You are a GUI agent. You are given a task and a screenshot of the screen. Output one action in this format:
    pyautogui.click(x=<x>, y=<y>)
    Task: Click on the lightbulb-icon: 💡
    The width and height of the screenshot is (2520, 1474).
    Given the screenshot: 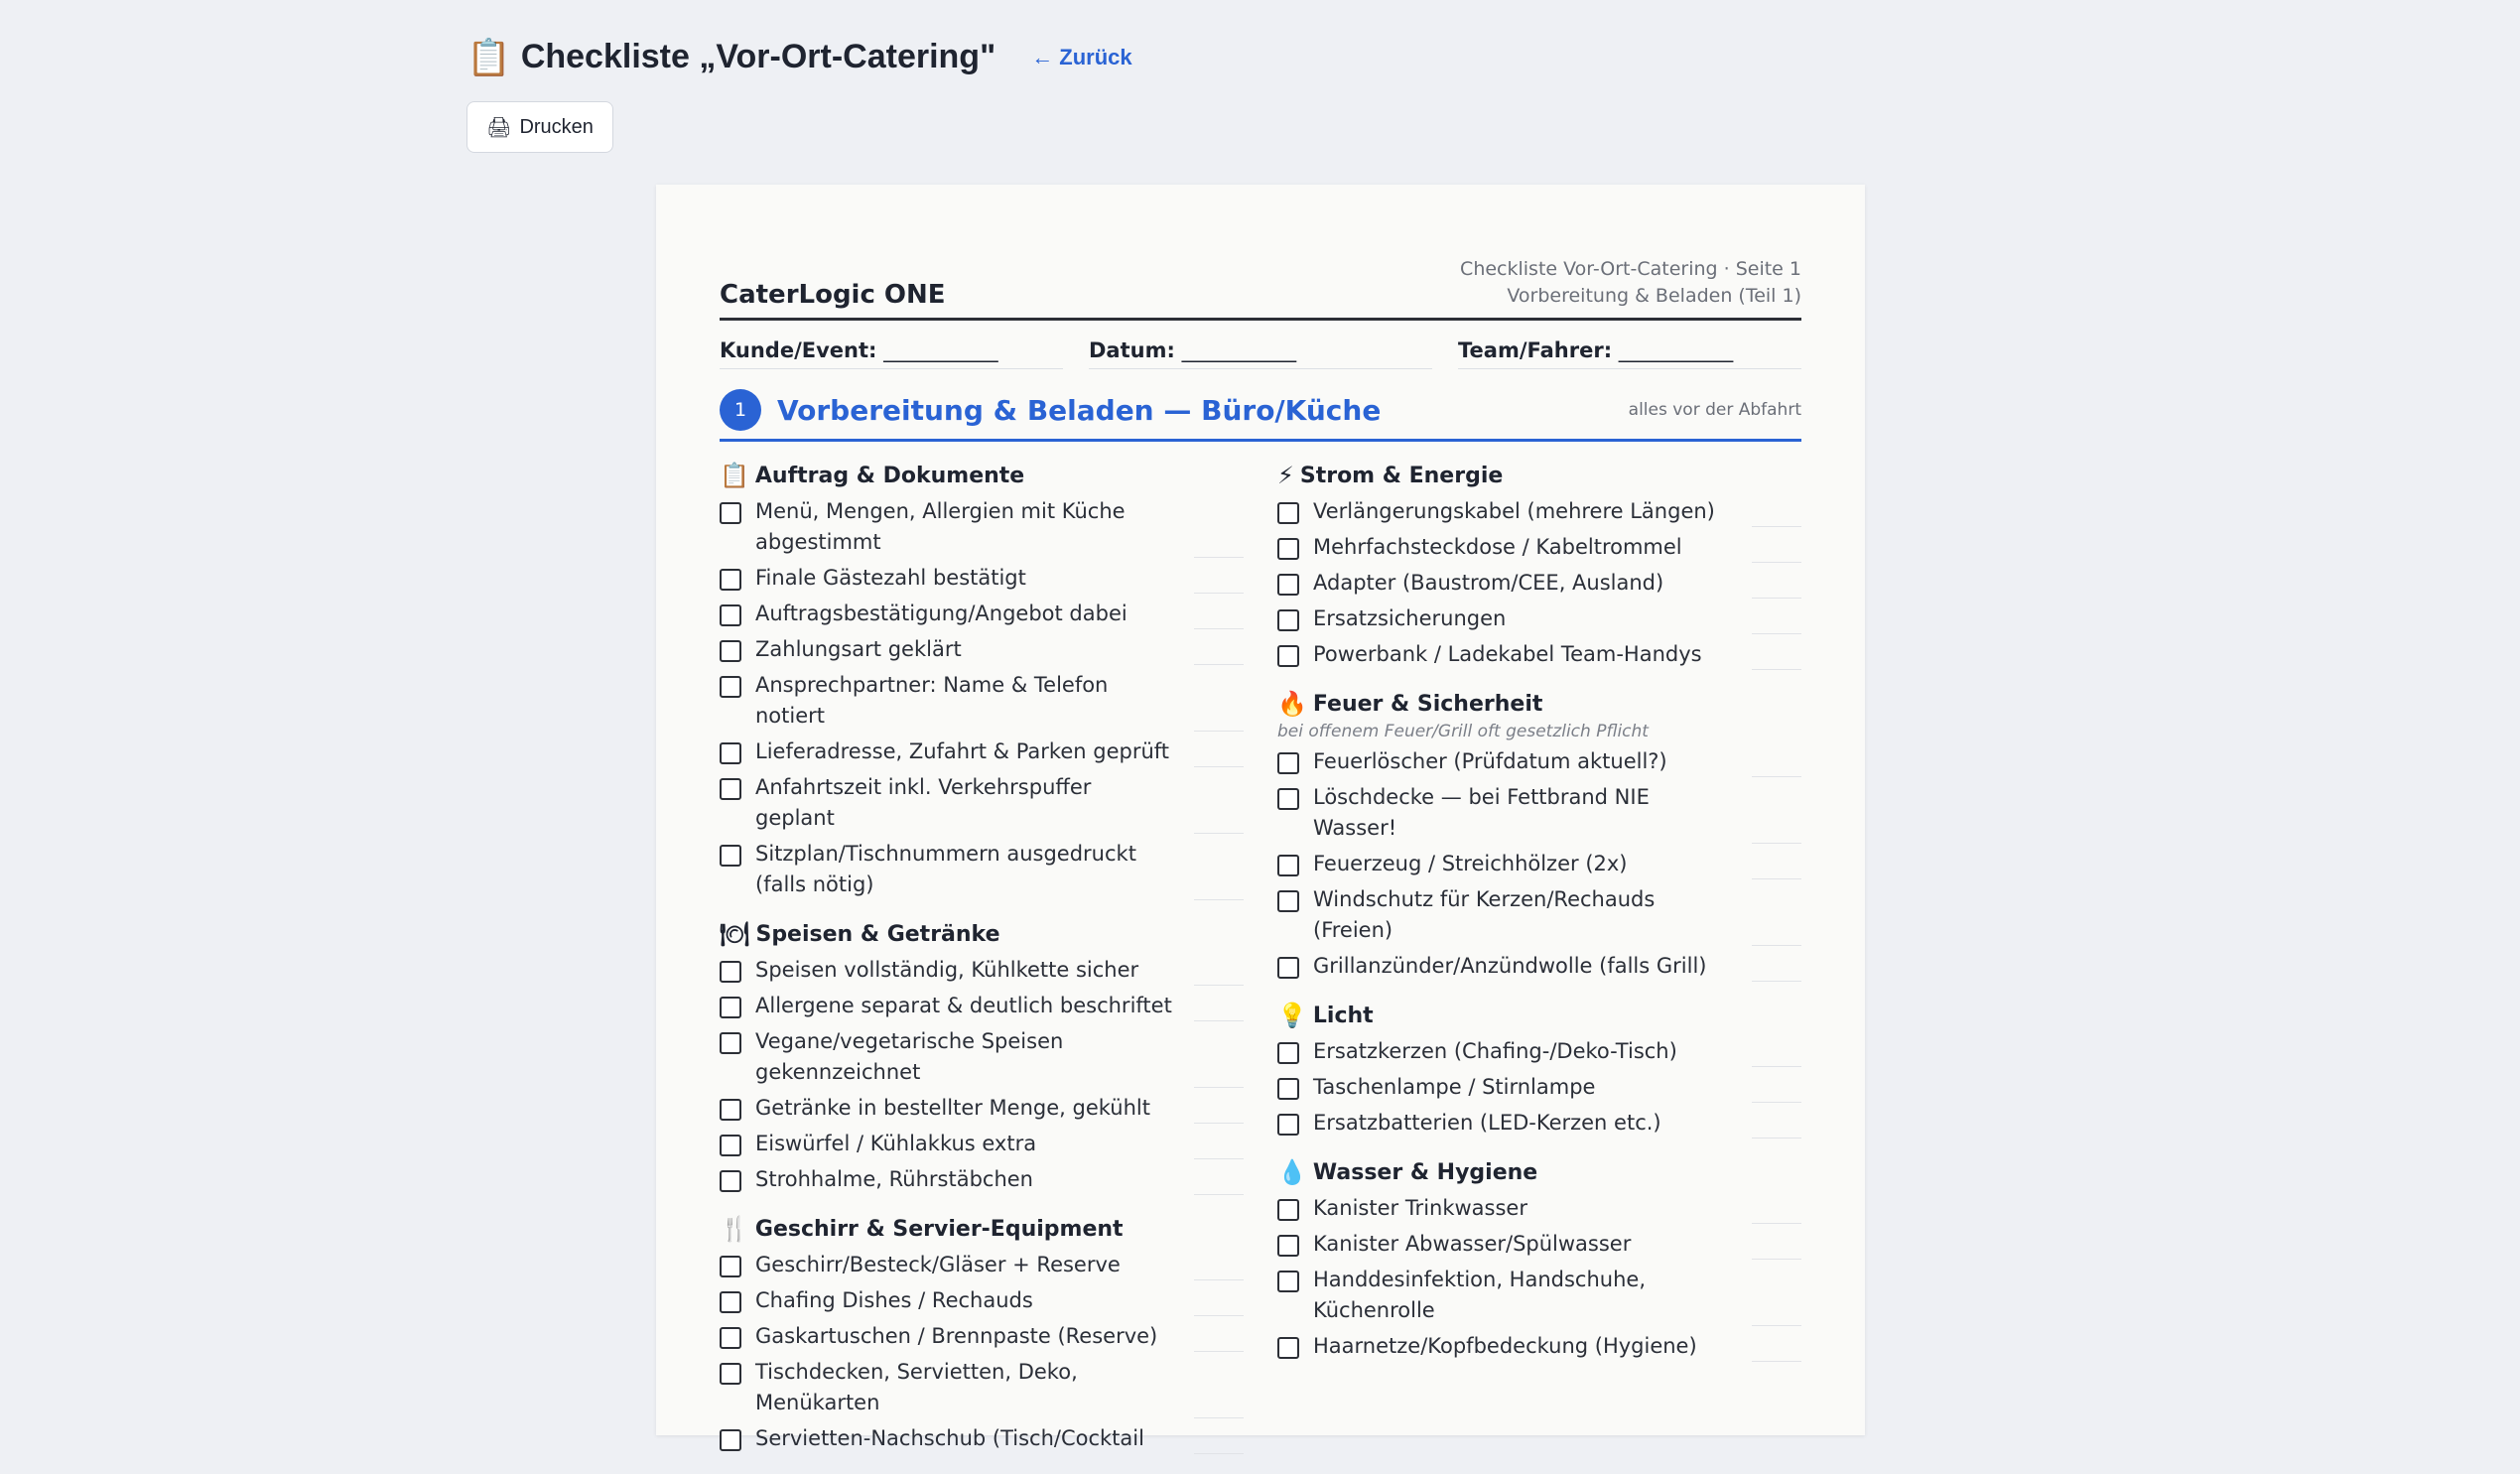 What is the action you would take?
    pyautogui.click(x=1292, y=1015)
    